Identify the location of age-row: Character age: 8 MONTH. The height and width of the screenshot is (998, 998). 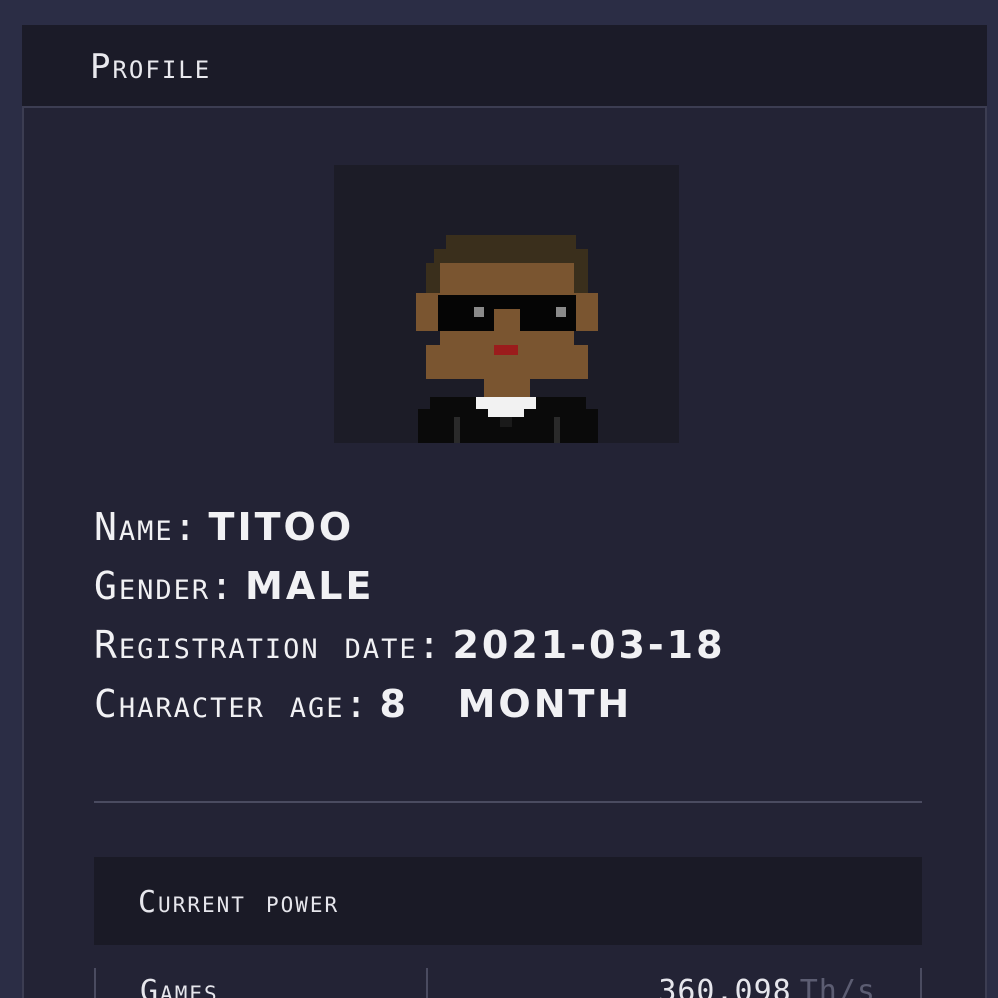
(363, 704).